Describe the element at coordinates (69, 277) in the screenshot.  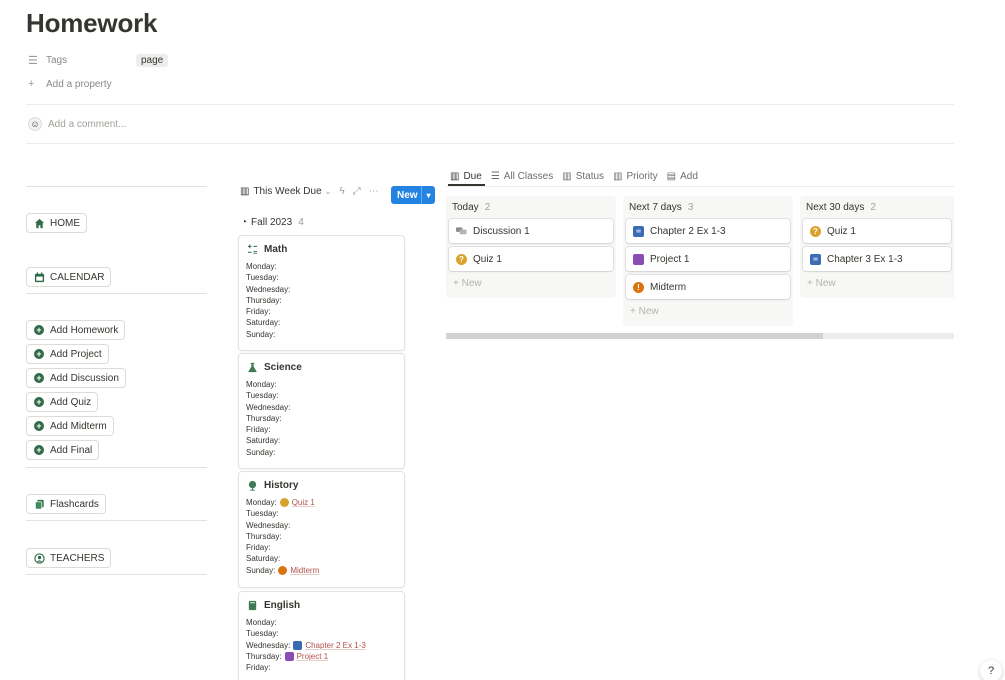
I see `calendar-button: CALENDAR` at that location.